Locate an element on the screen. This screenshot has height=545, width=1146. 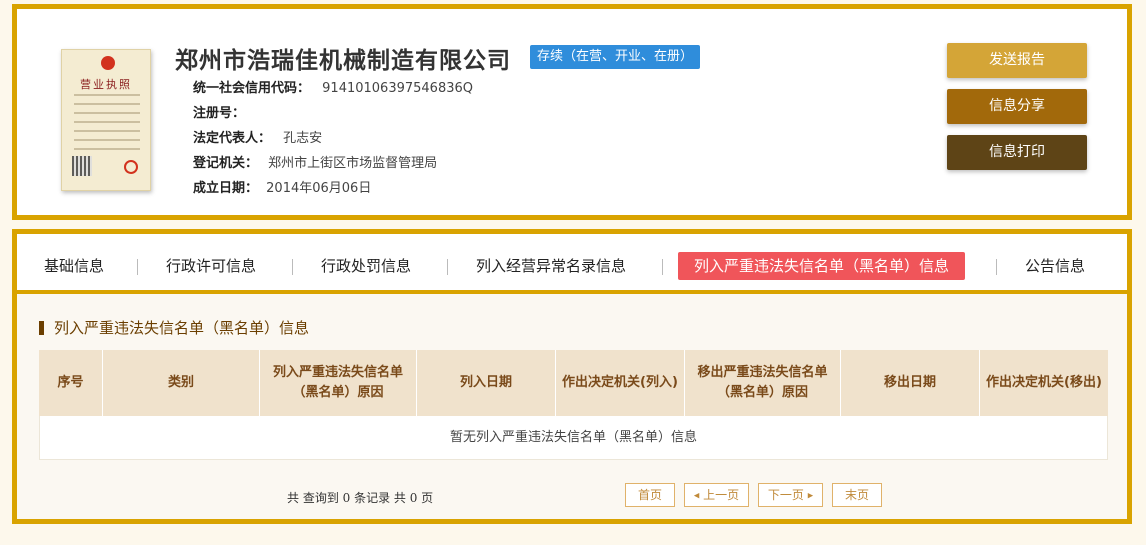
empty-table-message: 暂无列入严重违法失信名单（黑名单）信息 is located at coordinates (573, 438).